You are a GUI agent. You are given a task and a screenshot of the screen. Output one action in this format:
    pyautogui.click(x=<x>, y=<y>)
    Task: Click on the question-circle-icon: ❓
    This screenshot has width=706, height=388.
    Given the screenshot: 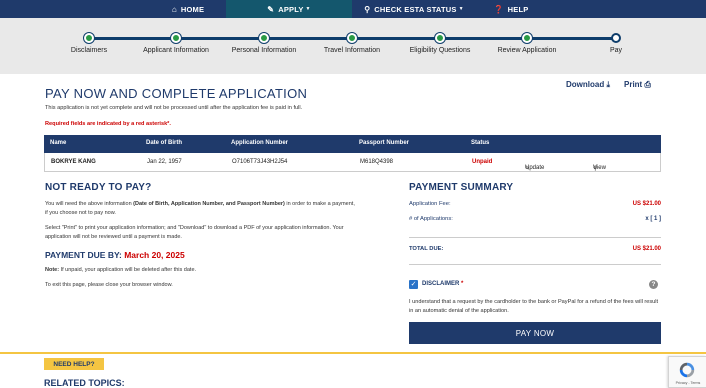 What is the action you would take?
    pyautogui.click(x=498, y=9)
    